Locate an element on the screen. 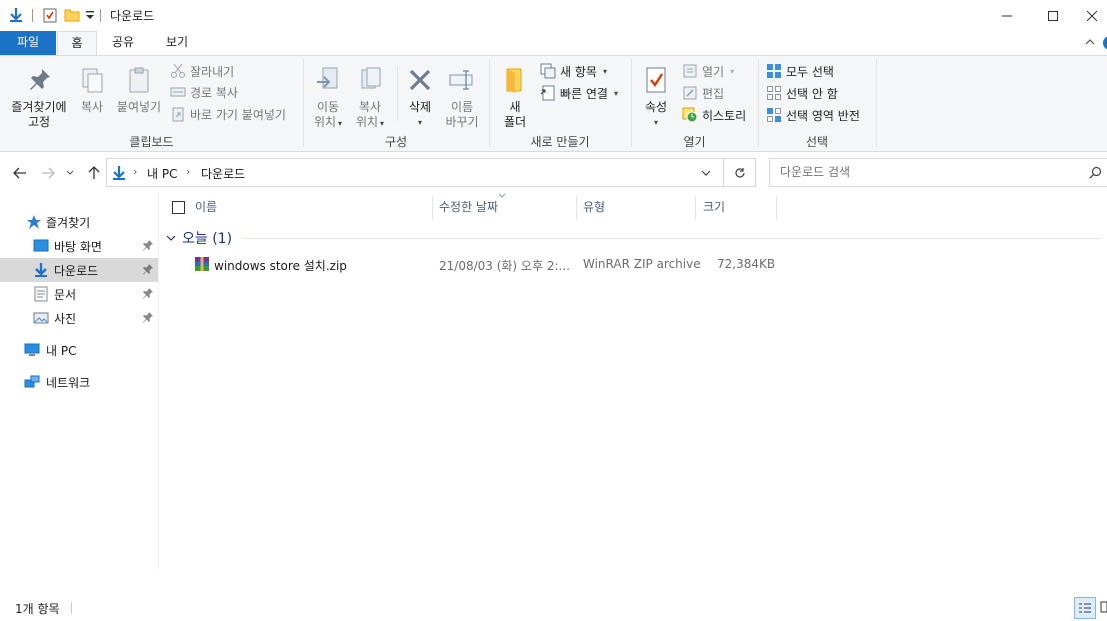  up-button is located at coordinates (94, 173).